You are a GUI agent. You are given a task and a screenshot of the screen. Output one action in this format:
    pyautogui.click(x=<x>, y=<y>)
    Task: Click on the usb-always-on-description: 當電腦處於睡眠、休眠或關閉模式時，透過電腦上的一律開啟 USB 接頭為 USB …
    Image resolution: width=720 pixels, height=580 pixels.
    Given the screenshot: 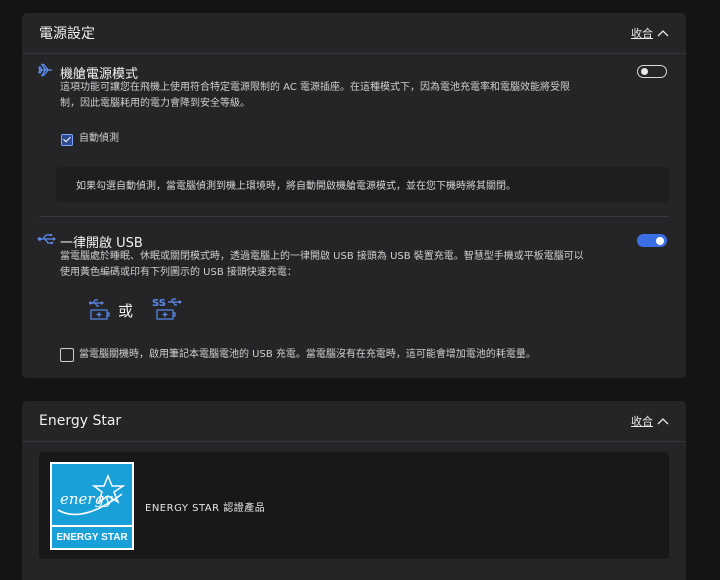 What is the action you would take?
    pyautogui.click(x=330, y=265)
    